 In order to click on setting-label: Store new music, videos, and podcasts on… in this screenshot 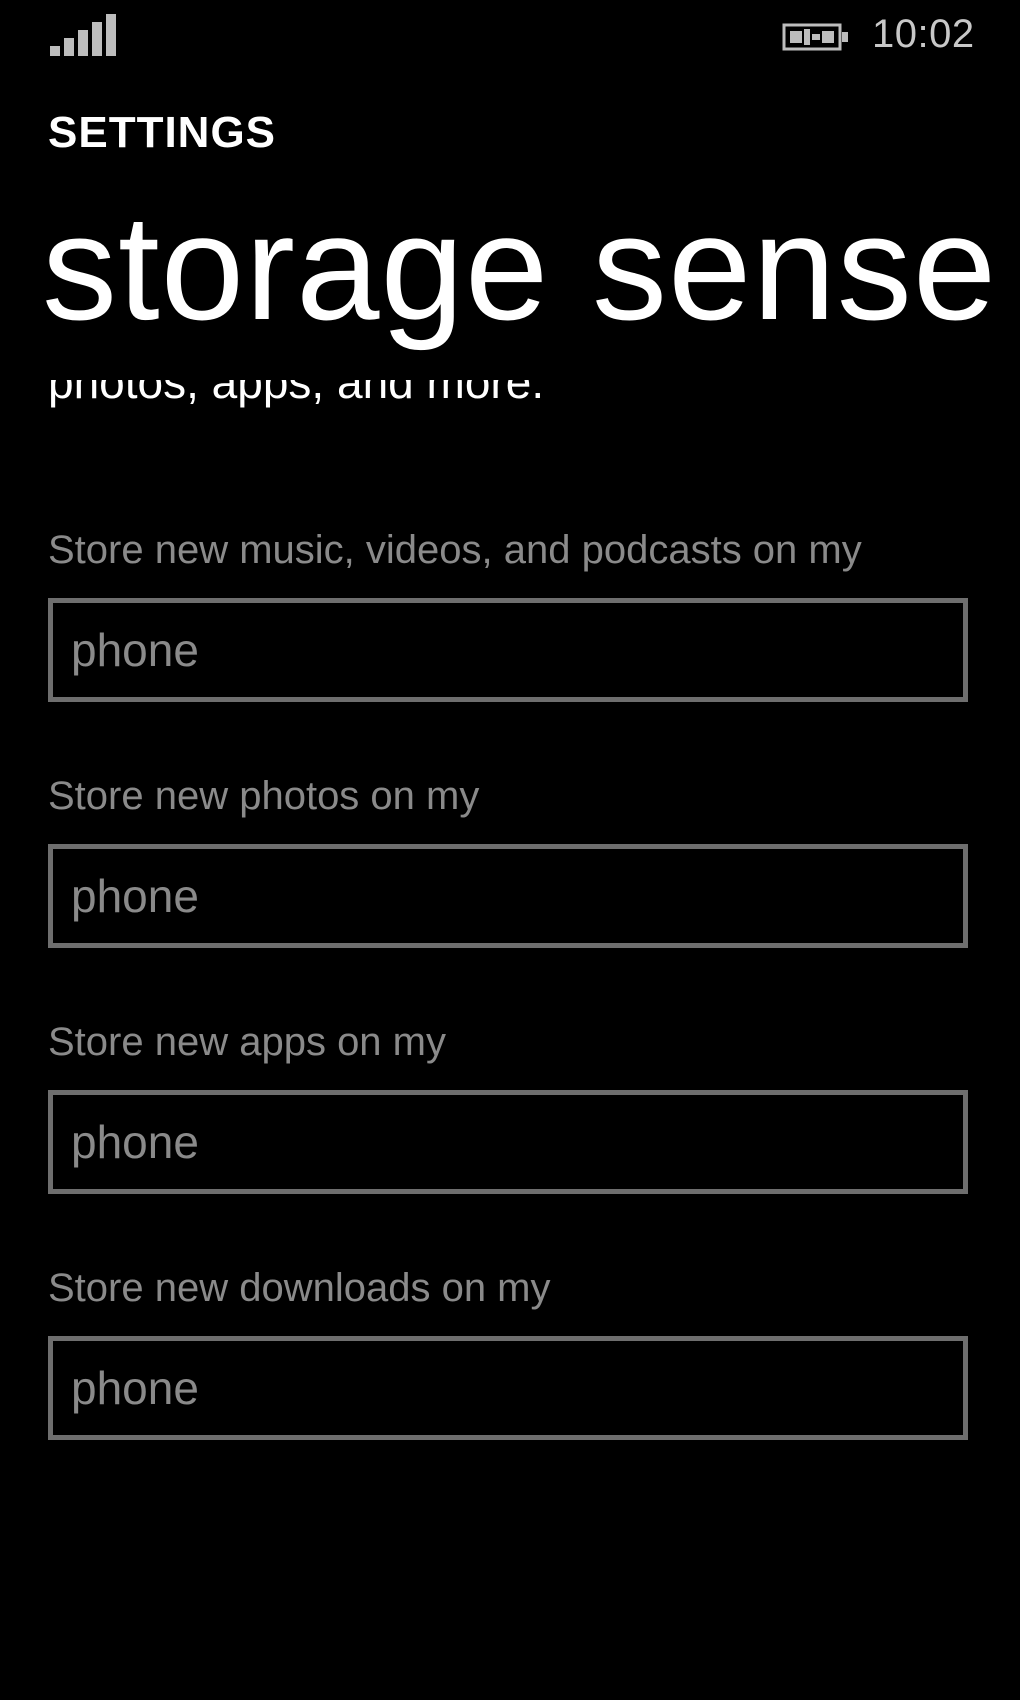, I will do `click(455, 550)`.